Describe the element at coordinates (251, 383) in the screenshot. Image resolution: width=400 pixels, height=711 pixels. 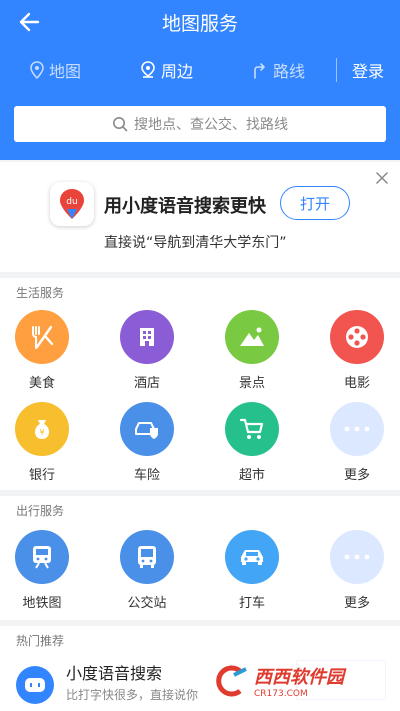
I see `service-label: 景点` at that location.